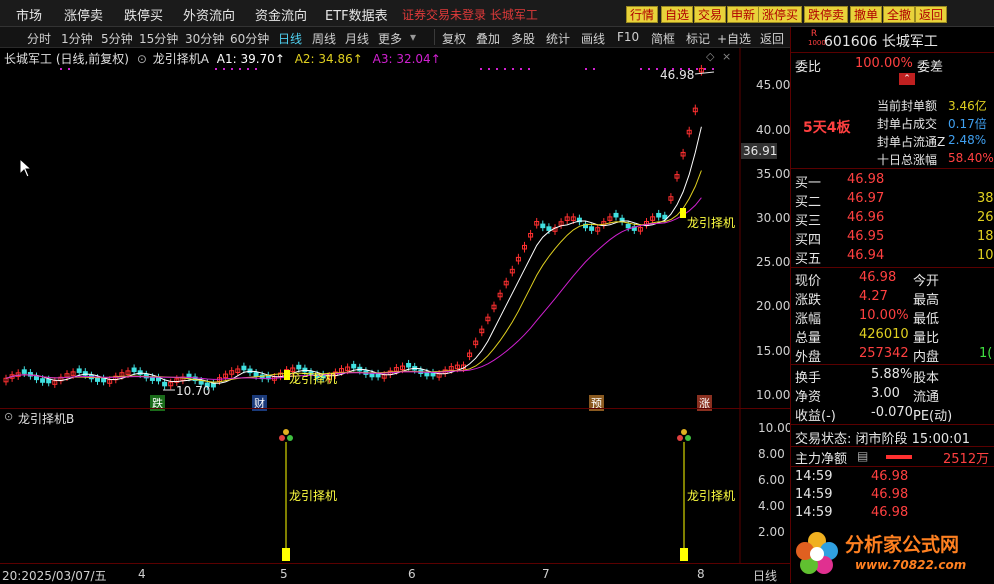  I want to click on bid-label: 买五, so click(808, 259).